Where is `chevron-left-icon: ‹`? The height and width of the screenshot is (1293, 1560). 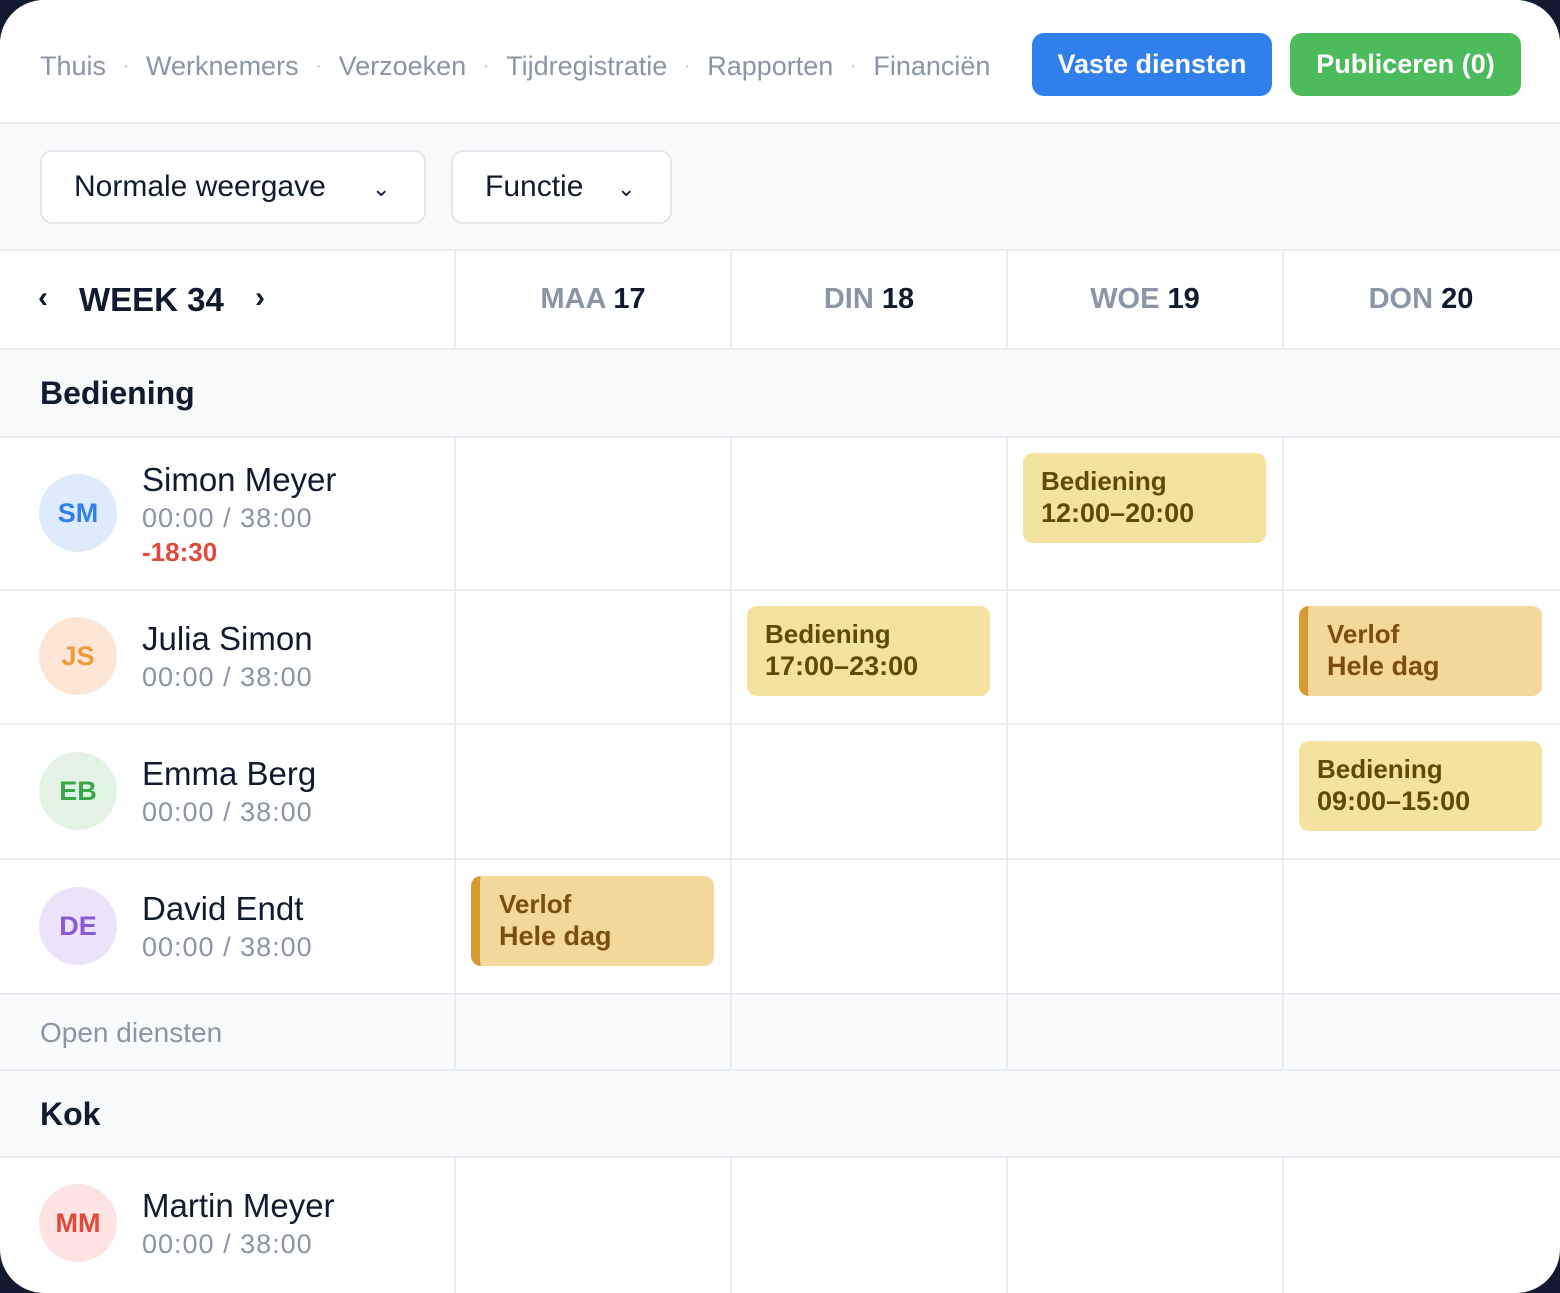
chevron-left-icon: ‹ is located at coordinates (43, 298).